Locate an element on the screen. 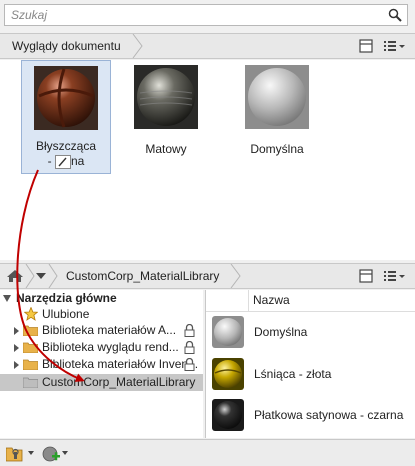 The image size is (415, 466). dropdown-chevron-icon is located at coordinates (53, 276).